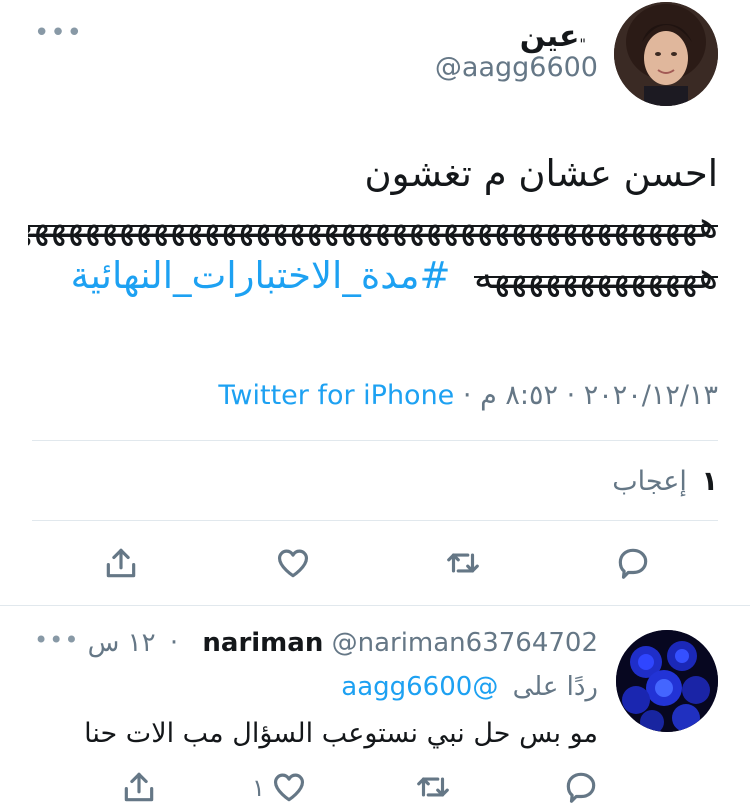  I want to click on tweet-meta: ٢٠٢٠/١٢/١٣ · ٨:٥٢ م · Twitter for iPhone, so click(468, 396).